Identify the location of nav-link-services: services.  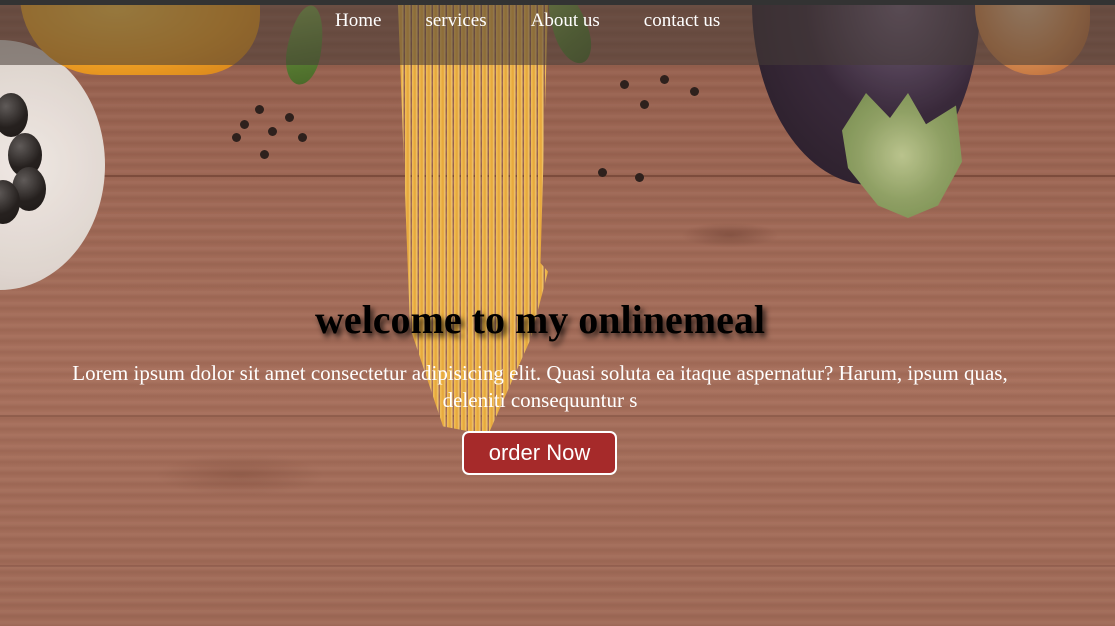
(455, 21).